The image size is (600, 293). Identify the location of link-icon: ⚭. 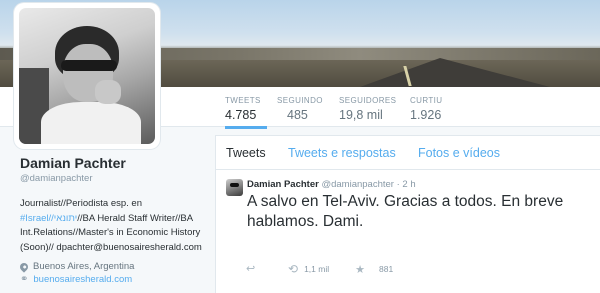
(24, 279).